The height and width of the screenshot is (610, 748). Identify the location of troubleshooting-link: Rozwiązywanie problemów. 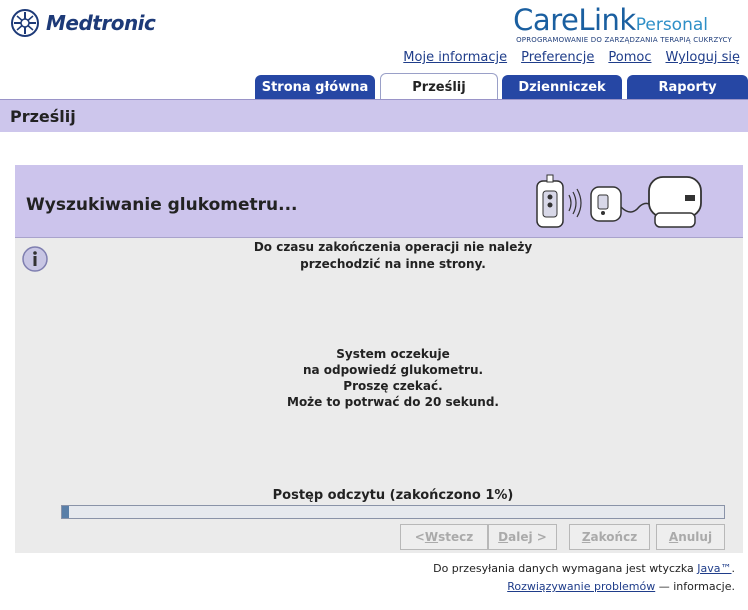
(581, 586).